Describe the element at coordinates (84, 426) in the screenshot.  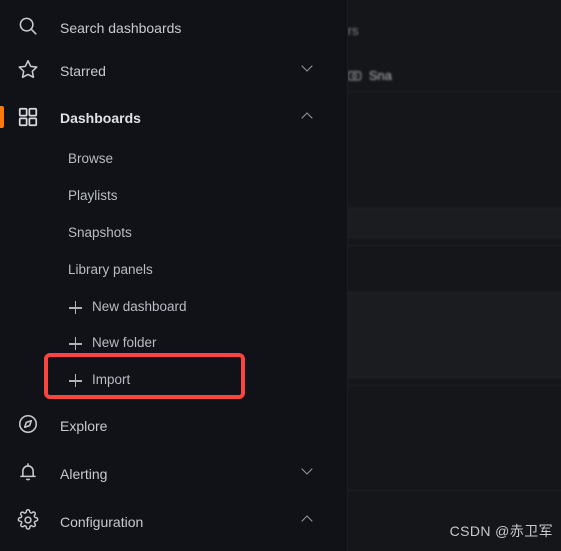
I see `sidebar-item-explore-label: Explore` at that location.